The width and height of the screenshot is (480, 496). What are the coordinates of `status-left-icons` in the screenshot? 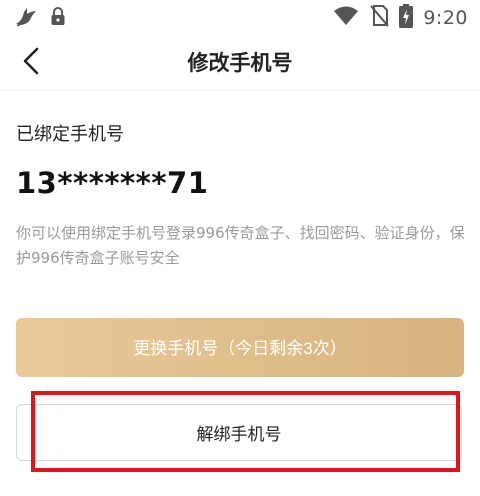 It's located at (40, 19).